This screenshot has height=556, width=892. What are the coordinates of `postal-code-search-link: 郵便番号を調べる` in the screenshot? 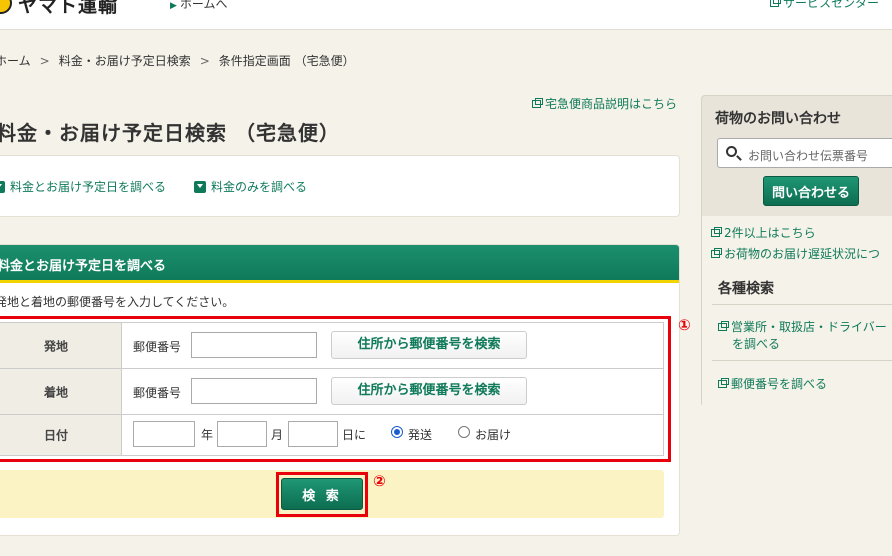 It's located at (772, 383).